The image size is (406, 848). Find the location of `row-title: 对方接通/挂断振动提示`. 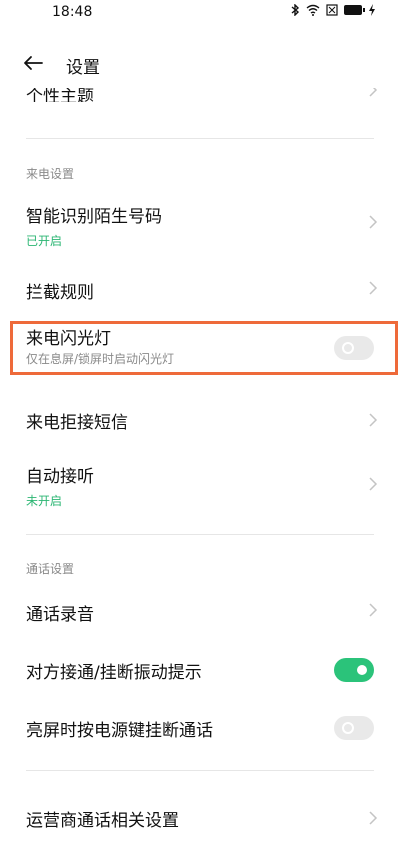

row-title: 对方接通/挂断振动提示 is located at coordinates (114, 673).